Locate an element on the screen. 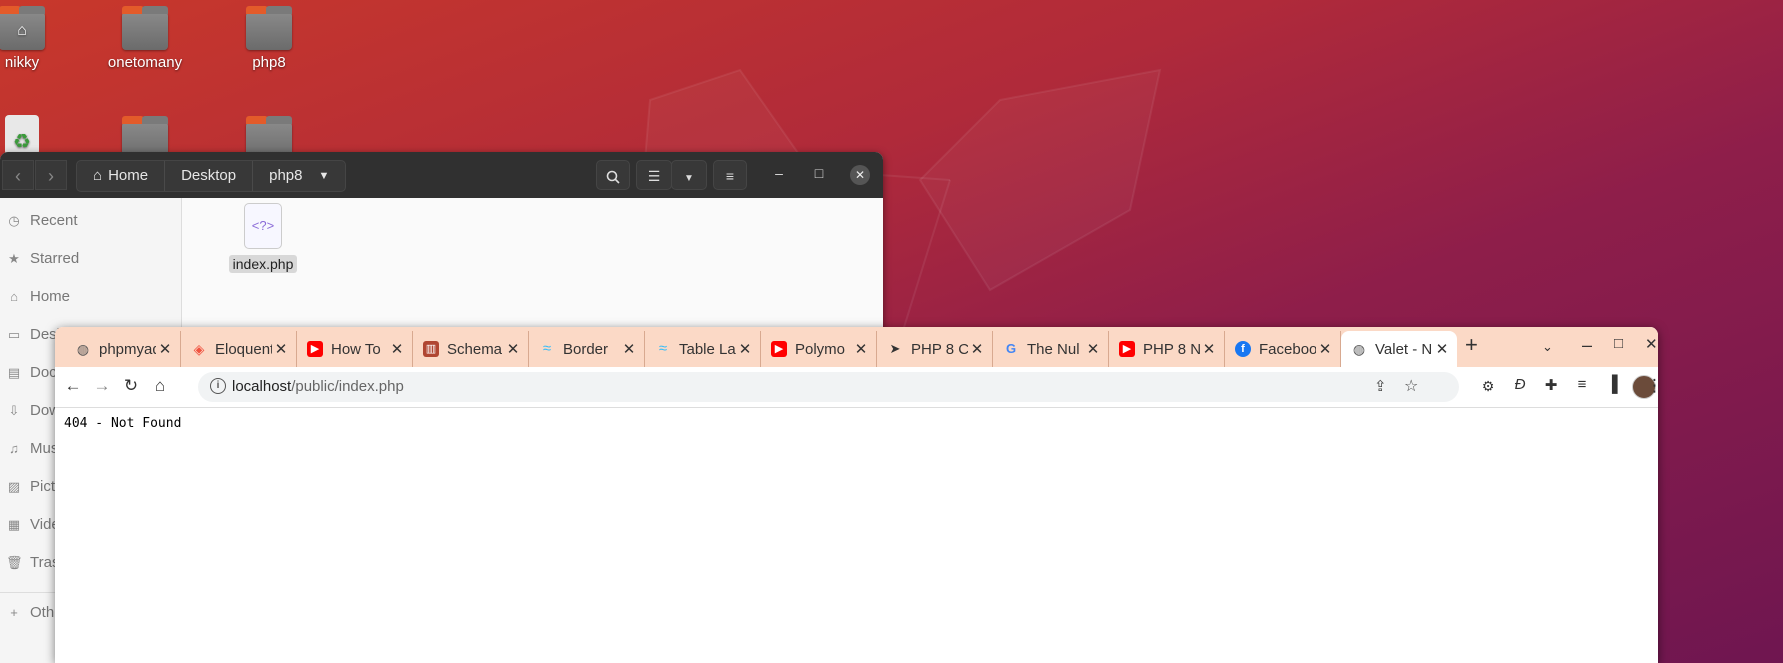 The height and width of the screenshot is (663, 1783). view-options-button: ▼ is located at coordinates (689, 175).